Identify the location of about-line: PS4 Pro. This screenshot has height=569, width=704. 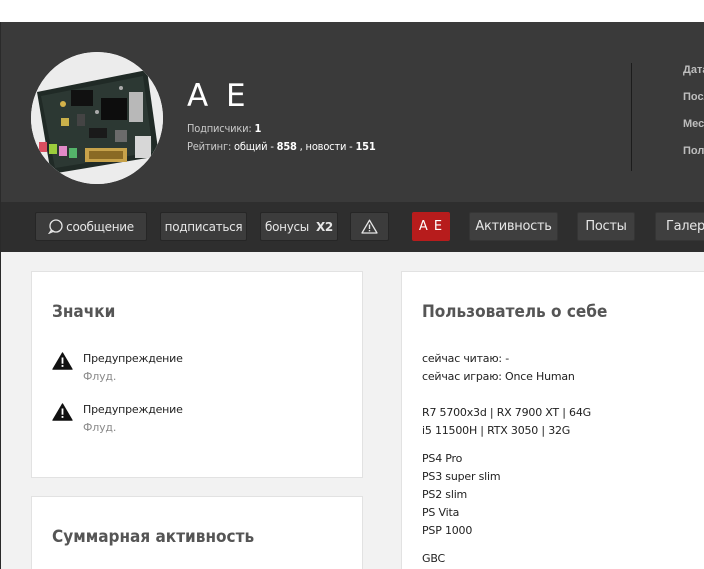
(442, 458).